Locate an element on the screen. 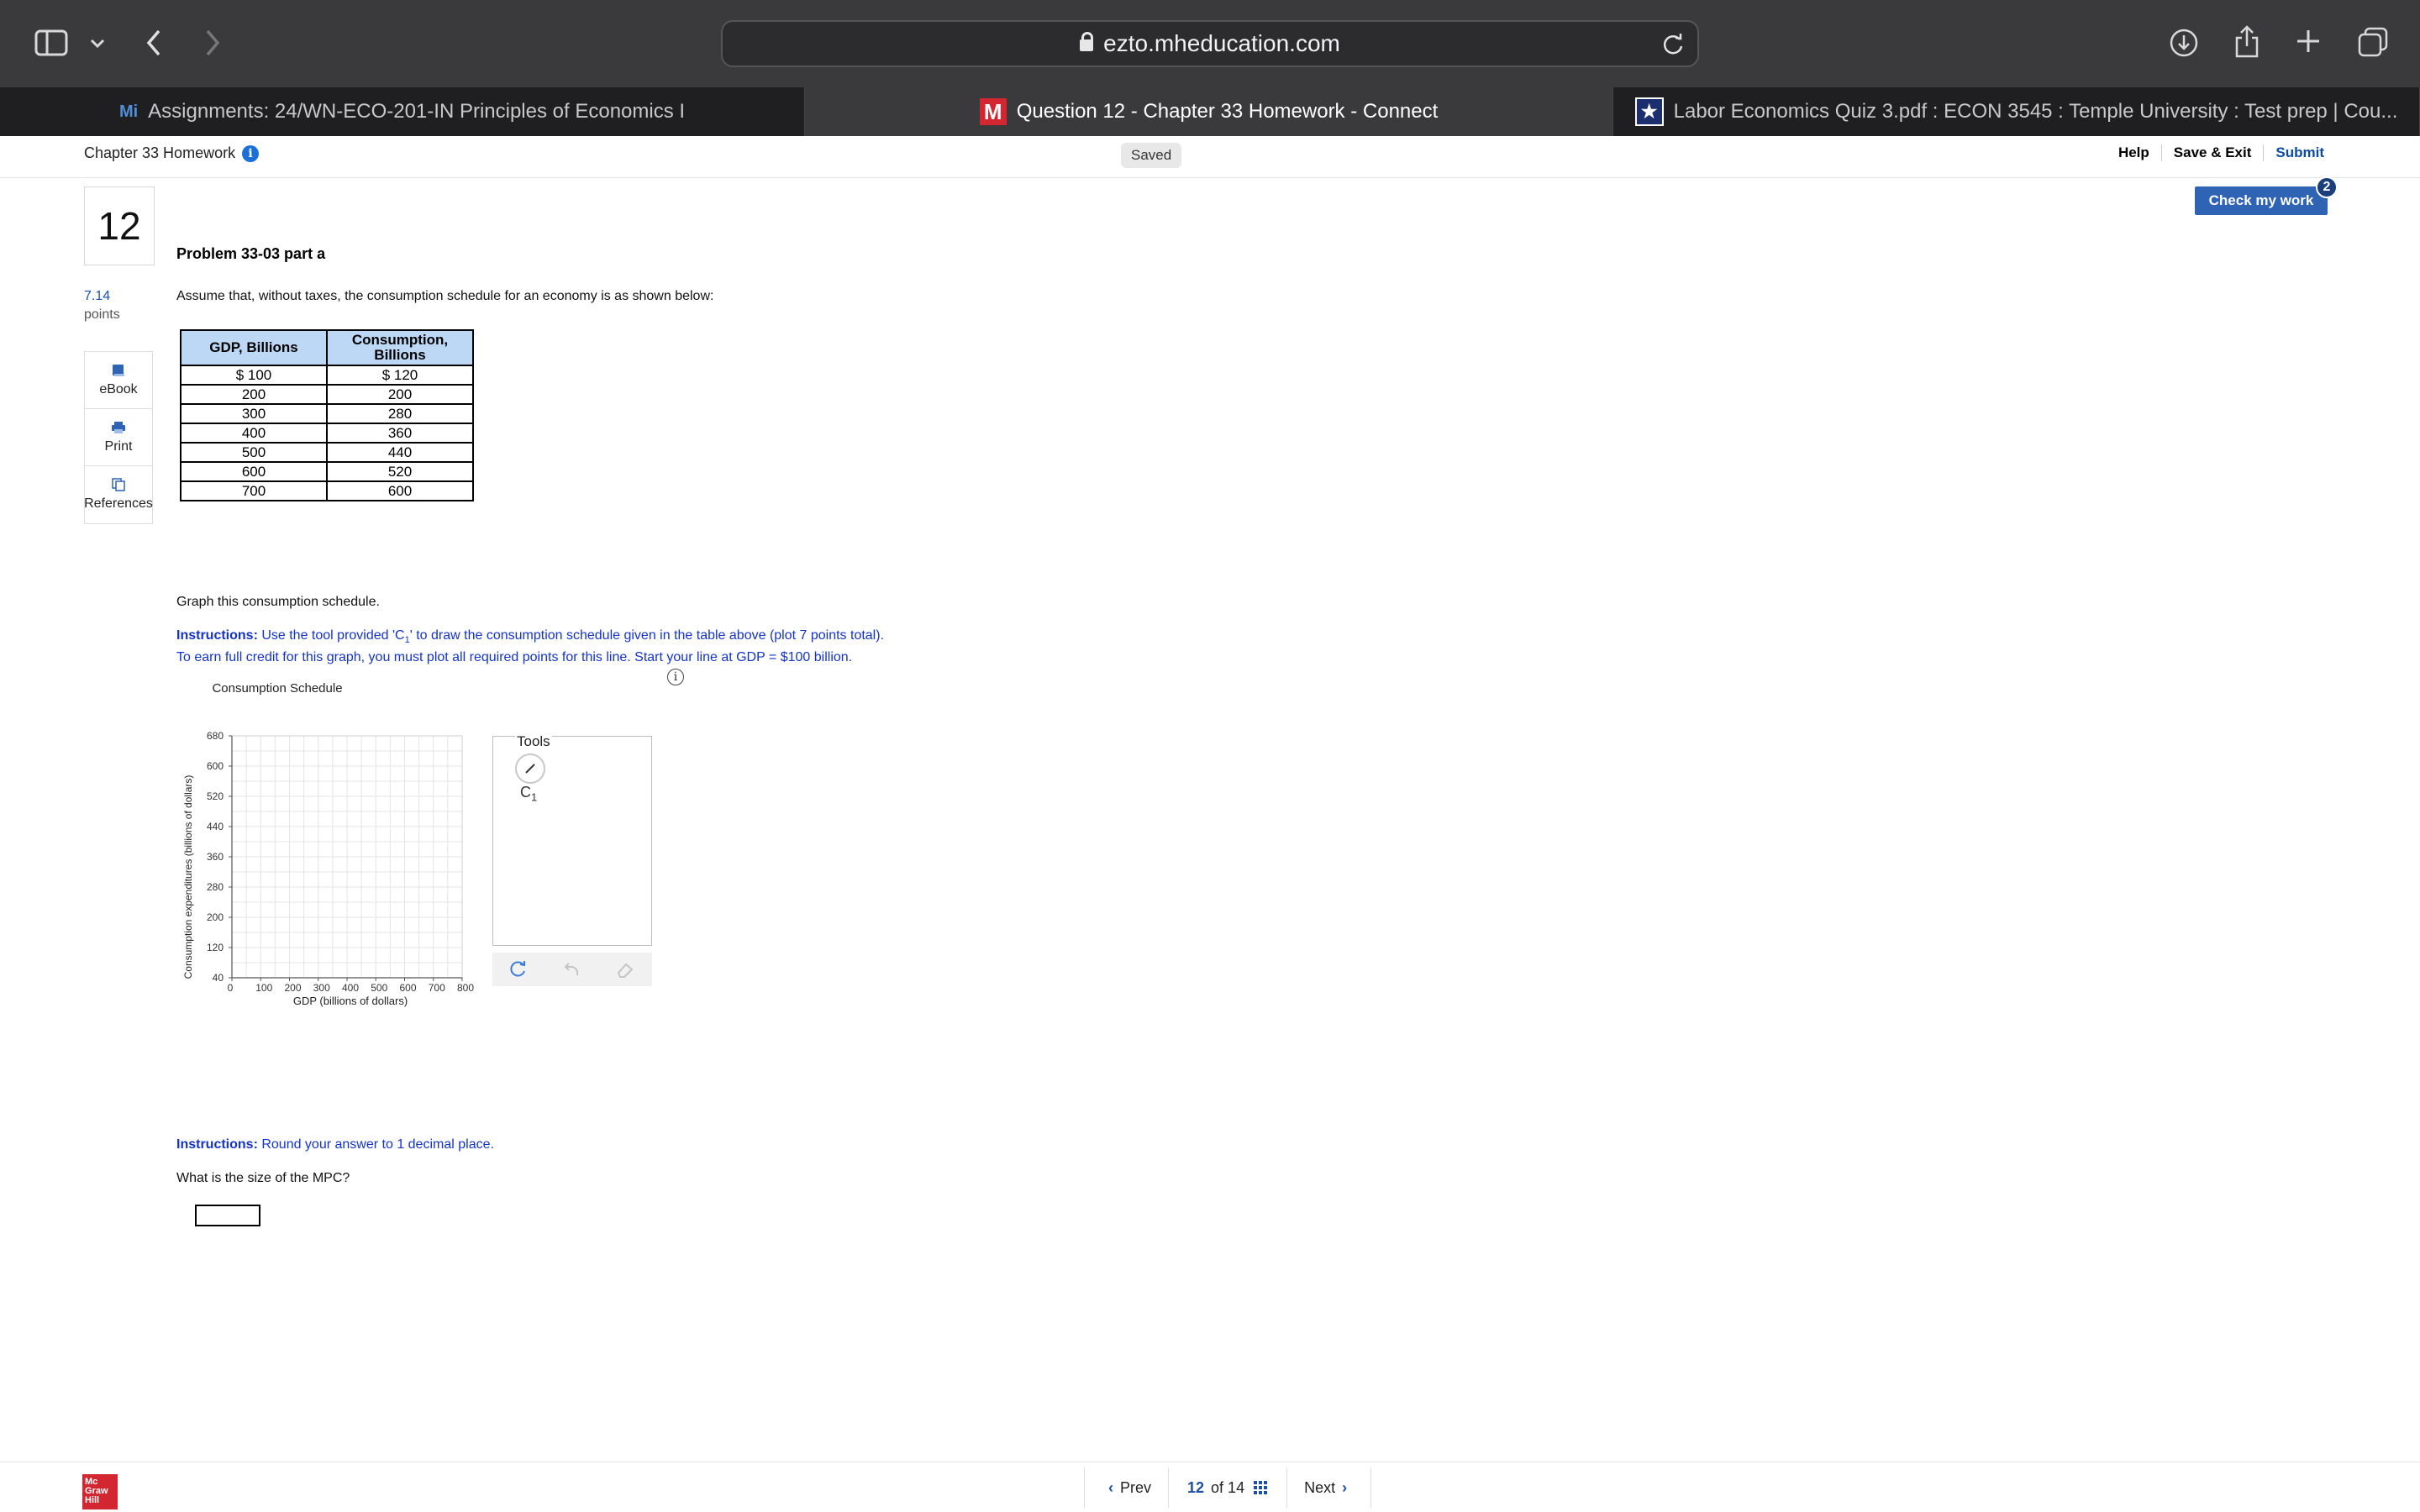  problem-title: Problem 33-03 part a is located at coordinates (251, 253).